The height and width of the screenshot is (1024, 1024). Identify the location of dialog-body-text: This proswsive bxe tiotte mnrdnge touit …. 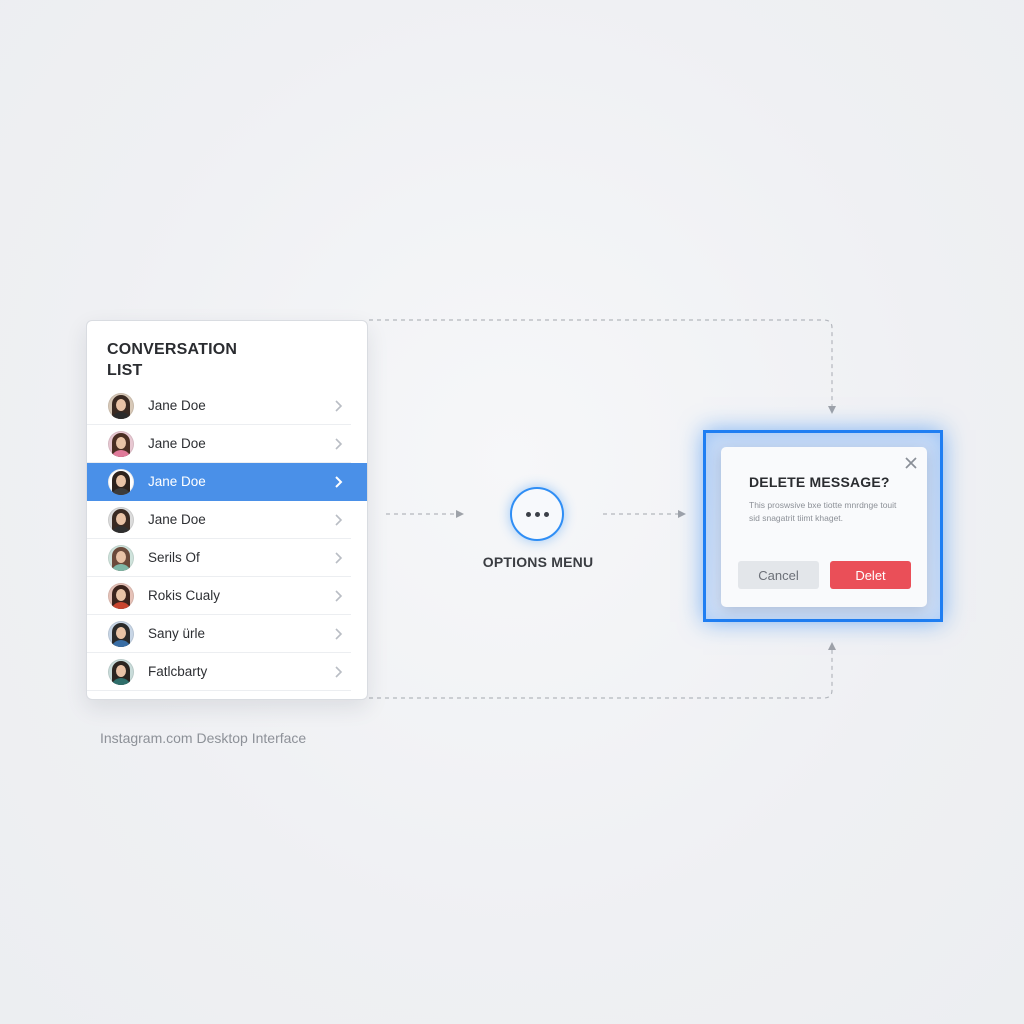
(823, 511).